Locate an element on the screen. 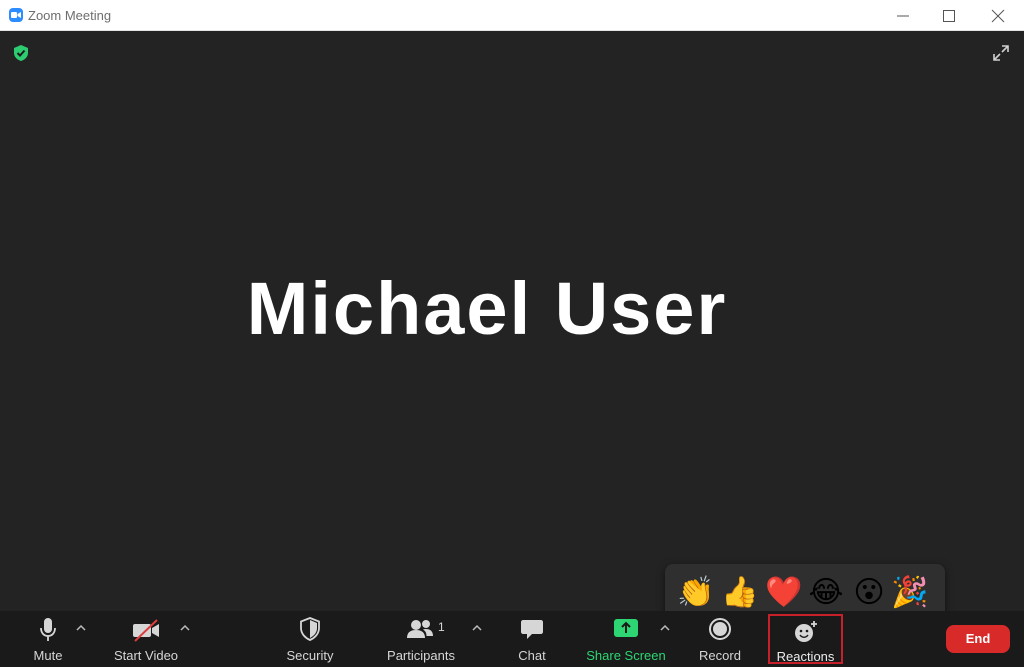 This screenshot has width=1024, height=667. participant-name: Michael User is located at coordinates (487, 308).